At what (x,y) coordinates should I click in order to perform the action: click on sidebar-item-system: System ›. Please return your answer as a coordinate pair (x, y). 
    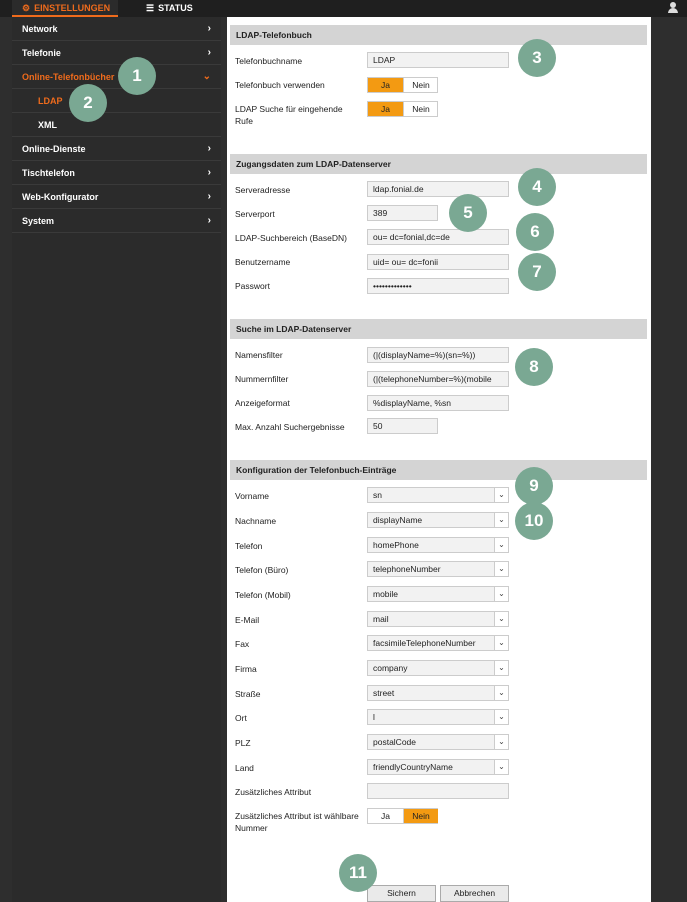
    Looking at the image, I should click on (116, 221).